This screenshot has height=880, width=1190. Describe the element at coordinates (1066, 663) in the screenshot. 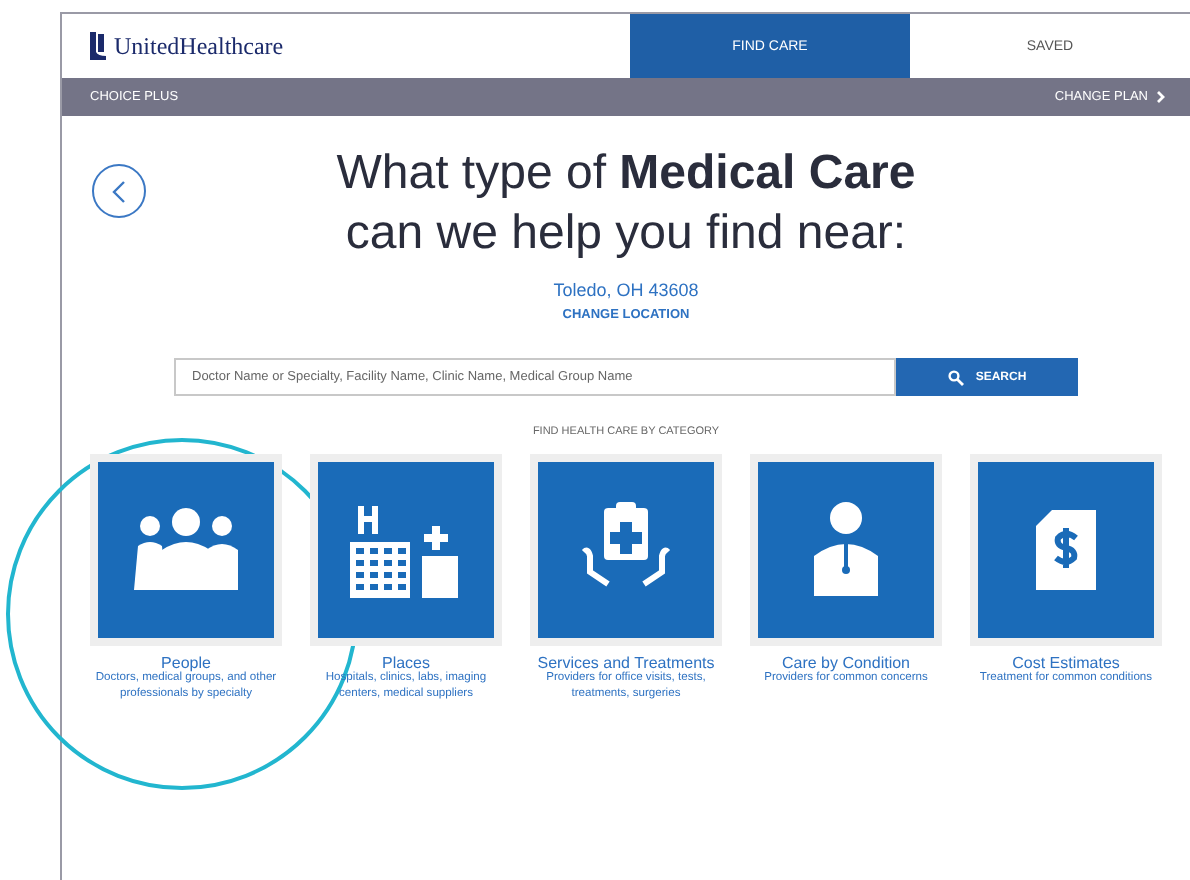

I see `category-title: Cost Estimates` at that location.